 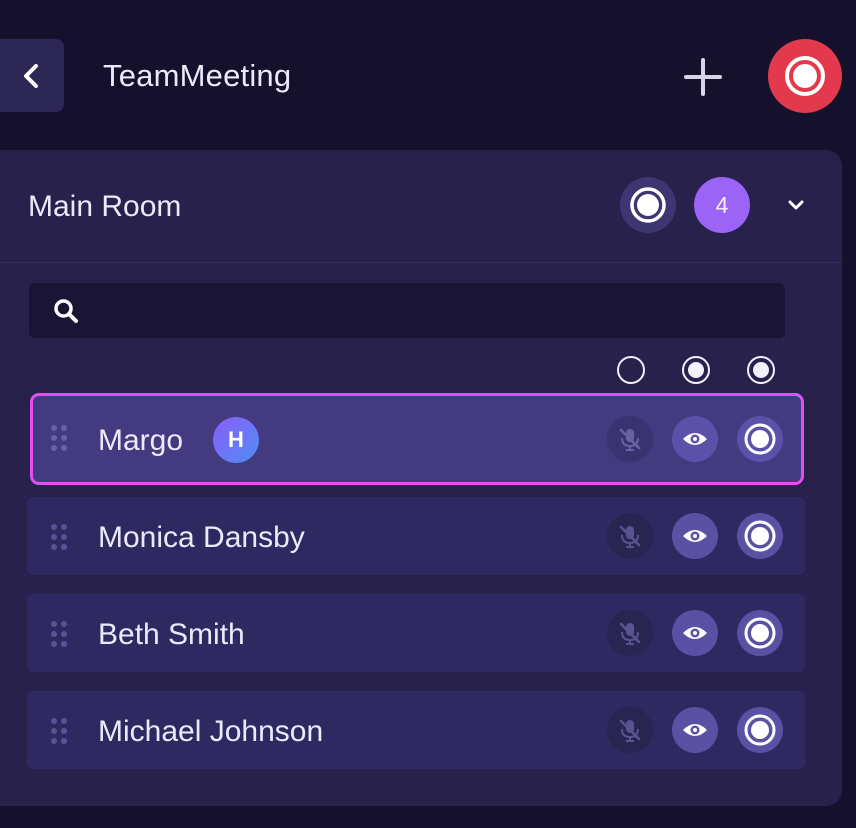 What do you see at coordinates (171, 634) in the screenshot?
I see `participant-name: Beth Smith` at bounding box center [171, 634].